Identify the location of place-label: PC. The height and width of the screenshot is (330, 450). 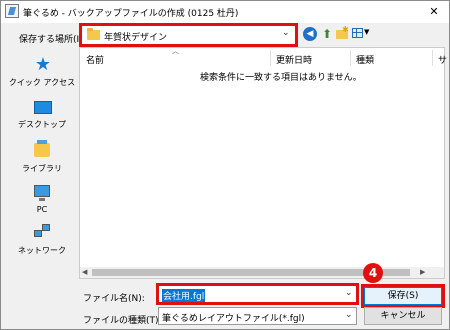
(42, 209).